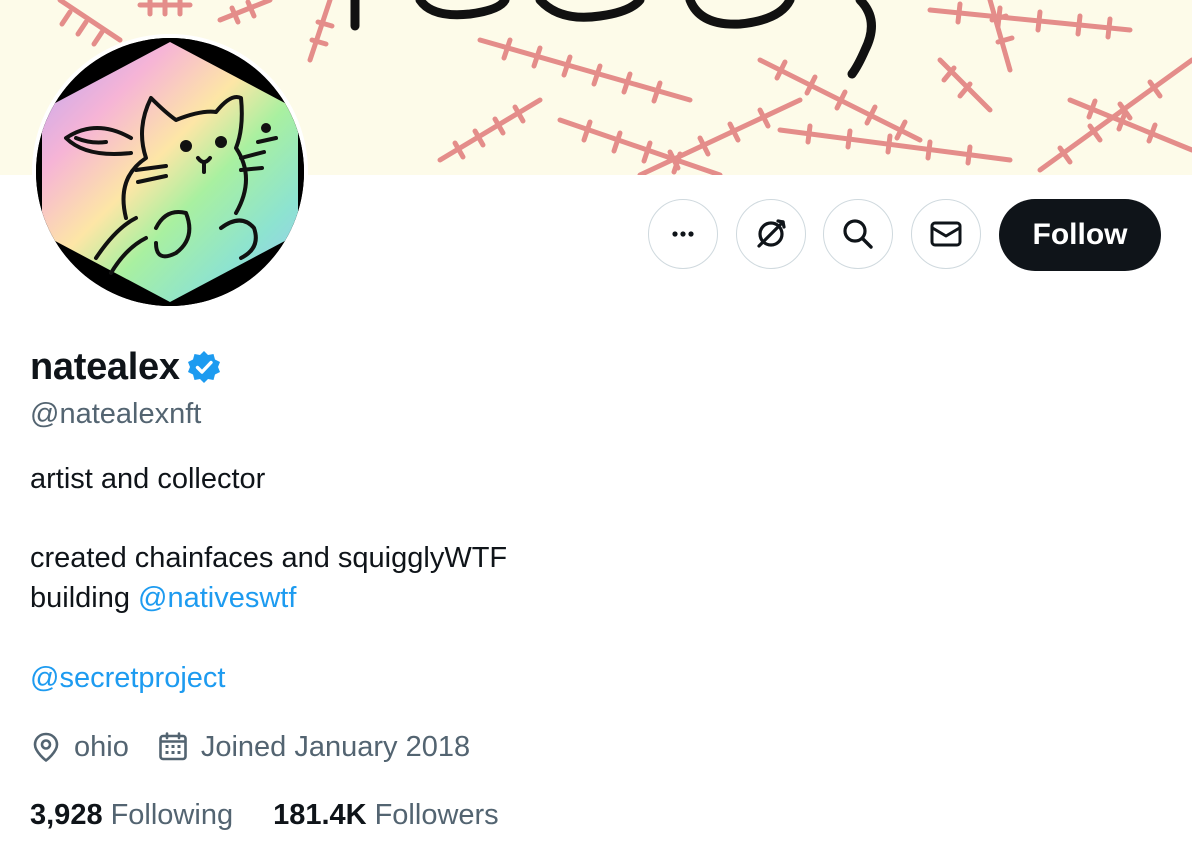  What do you see at coordinates (172, 814) in the screenshot?
I see `following-label: Following` at bounding box center [172, 814].